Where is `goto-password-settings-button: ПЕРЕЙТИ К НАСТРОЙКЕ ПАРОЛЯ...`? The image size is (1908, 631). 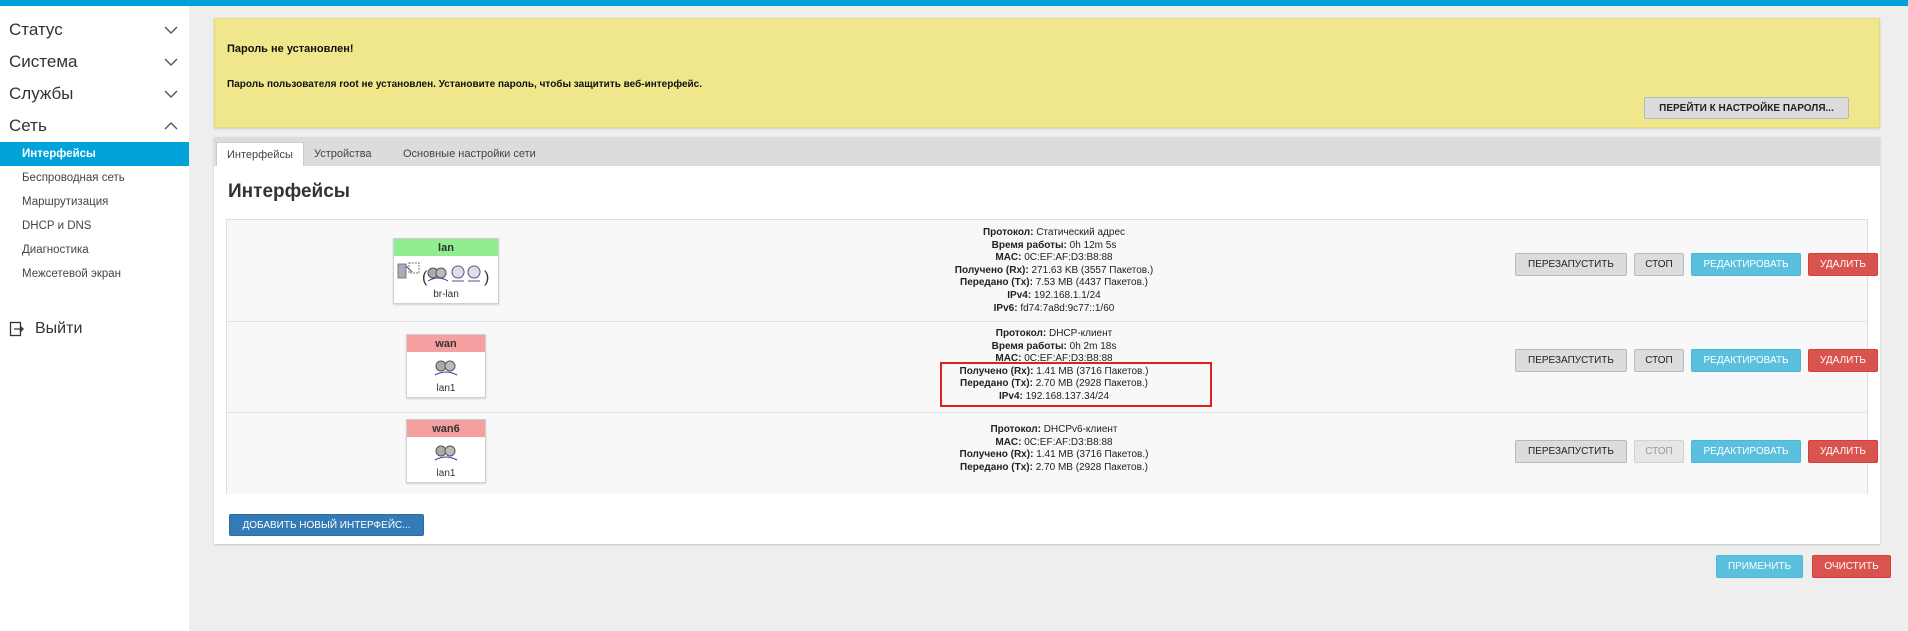
goto-password-settings-button: ПЕРЕЙТИ К НАСТРОЙКЕ ПАРОЛЯ... is located at coordinates (1746, 108).